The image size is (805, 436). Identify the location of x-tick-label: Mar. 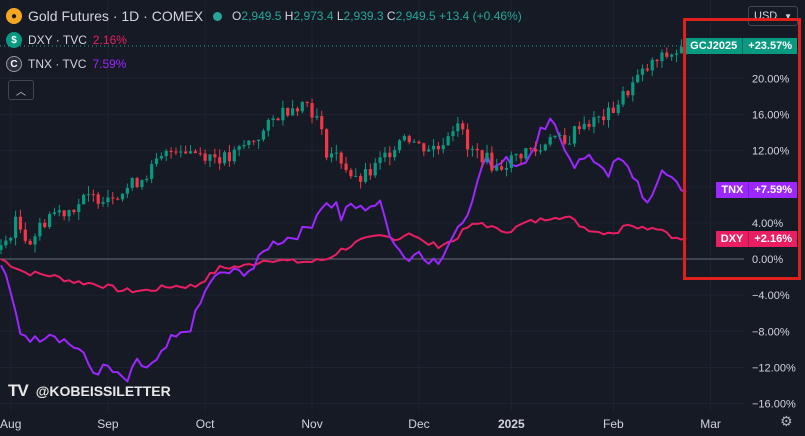
(710, 424).